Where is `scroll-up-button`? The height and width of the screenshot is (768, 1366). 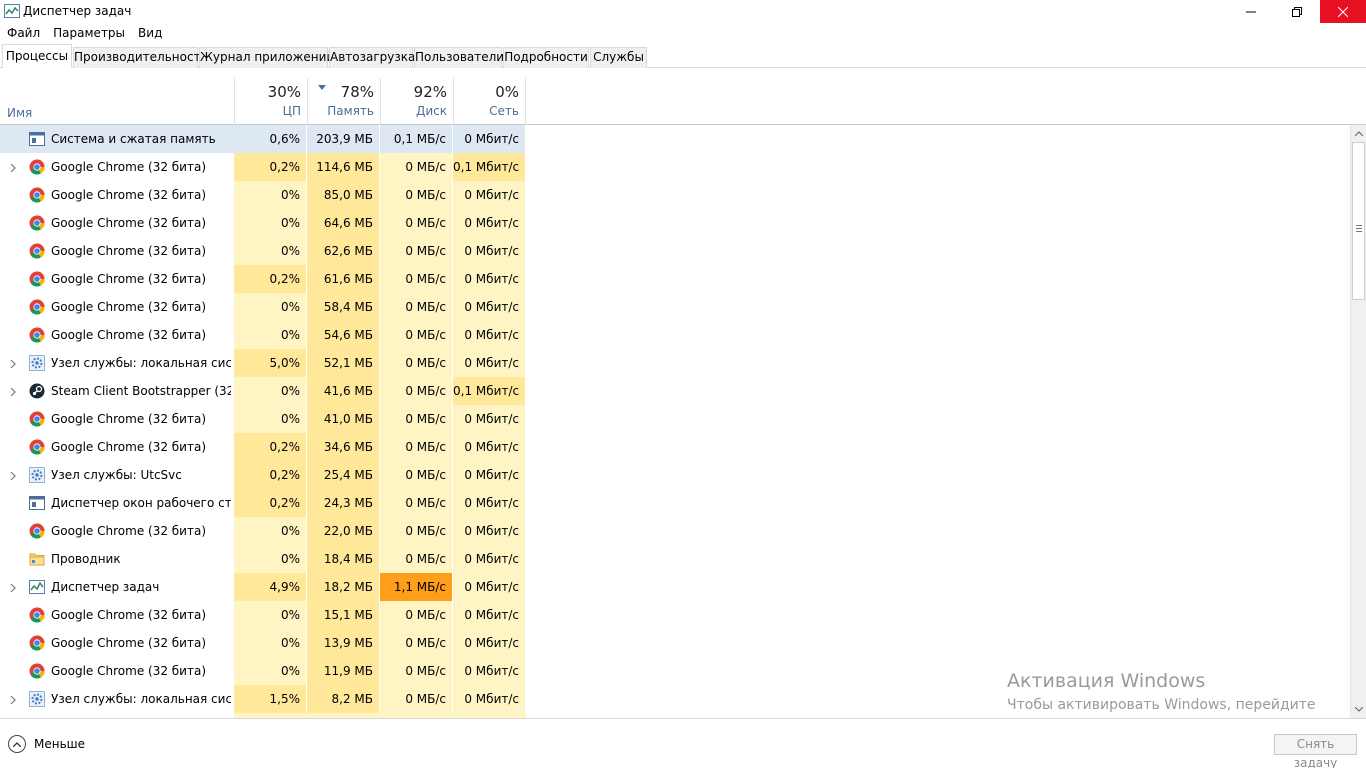
scroll-up-button is located at coordinates (1358, 133).